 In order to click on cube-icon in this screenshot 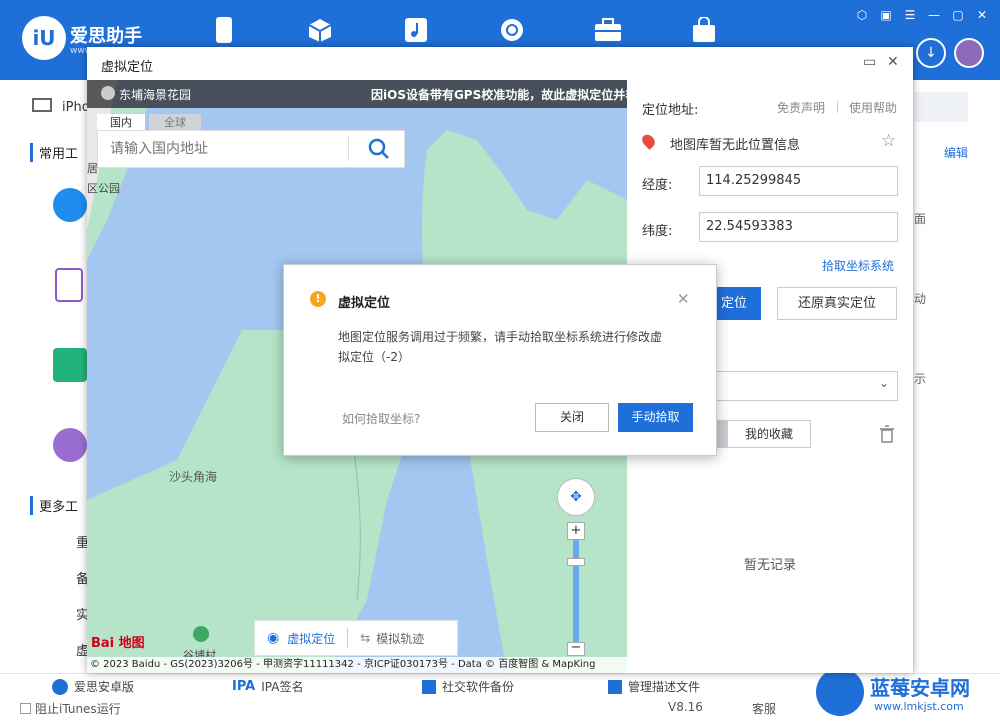, I will do `click(320, 30)`.